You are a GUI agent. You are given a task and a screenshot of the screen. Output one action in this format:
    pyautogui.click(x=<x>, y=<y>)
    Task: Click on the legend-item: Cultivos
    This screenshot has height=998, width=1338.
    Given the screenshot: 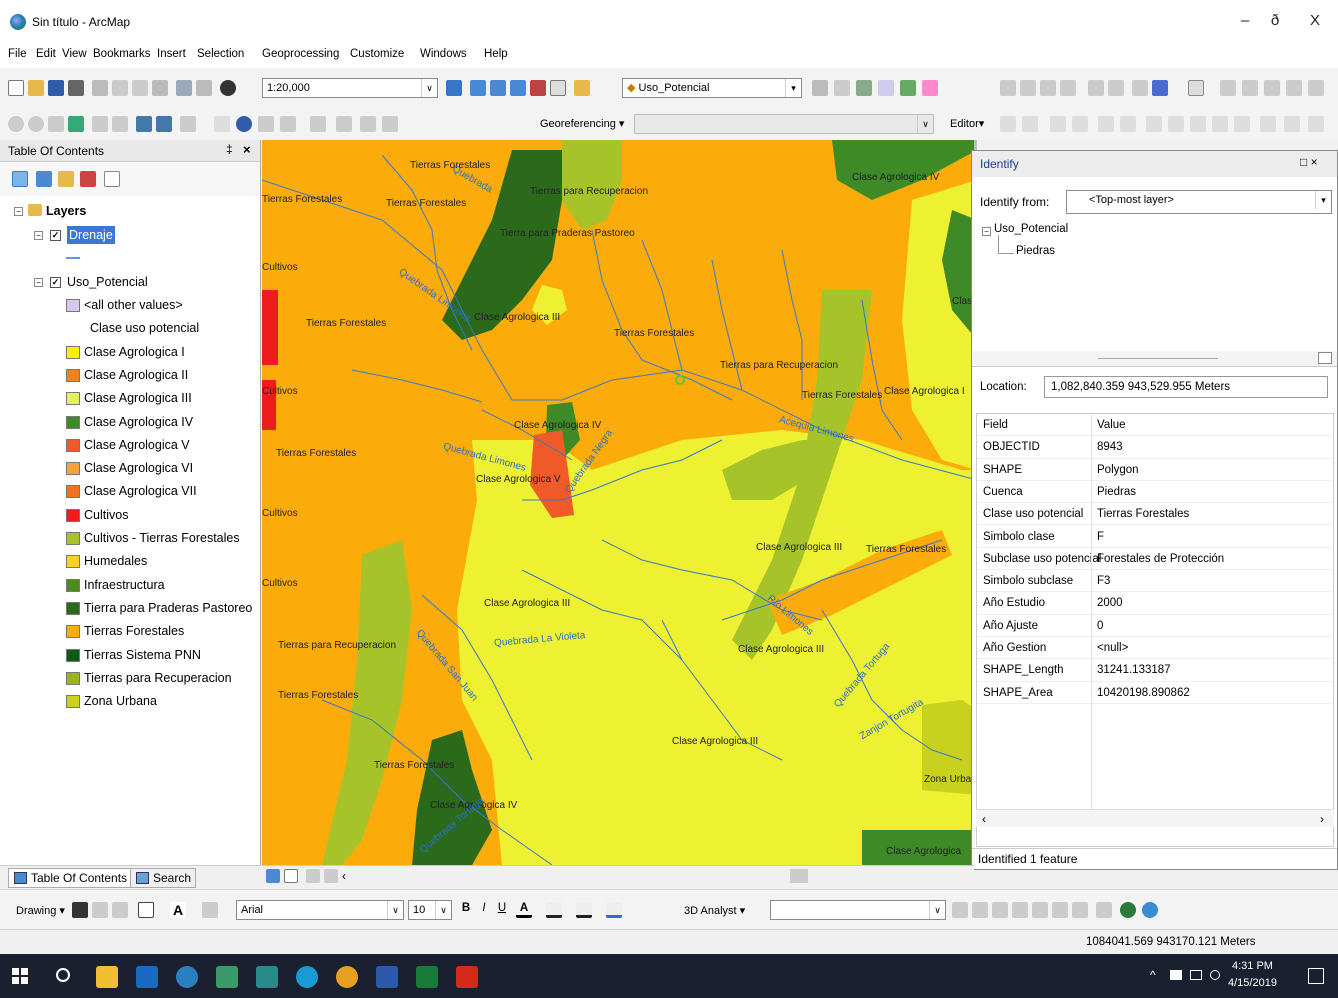 What is the action you would take?
    pyautogui.click(x=106, y=515)
    